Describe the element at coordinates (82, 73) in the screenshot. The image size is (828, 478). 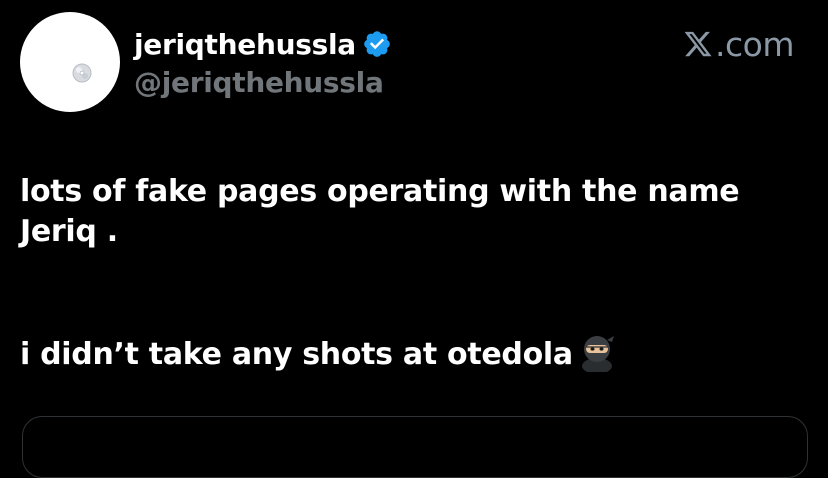
I see `cd-disc-icon` at that location.